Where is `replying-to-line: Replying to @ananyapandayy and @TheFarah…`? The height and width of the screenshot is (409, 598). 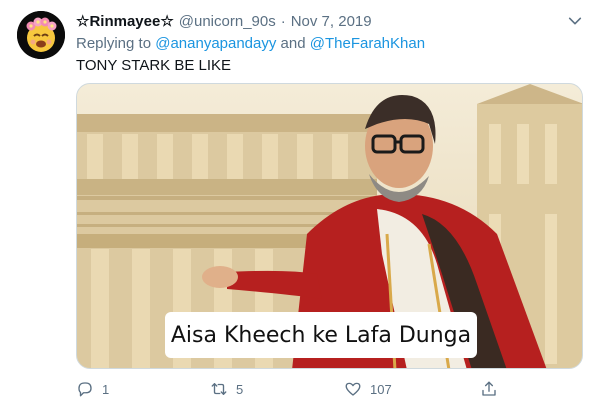 replying-to-line: Replying to @ananyapandayy and @TheFarah… is located at coordinates (250, 43).